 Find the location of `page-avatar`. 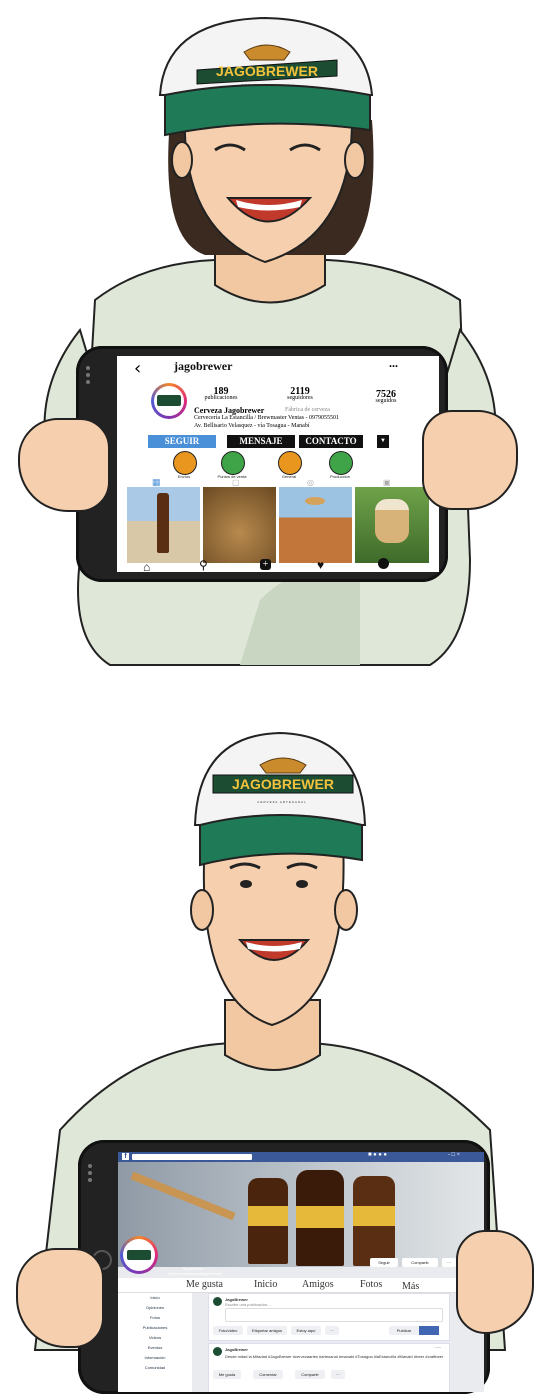

page-avatar is located at coordinates (139, 1255).